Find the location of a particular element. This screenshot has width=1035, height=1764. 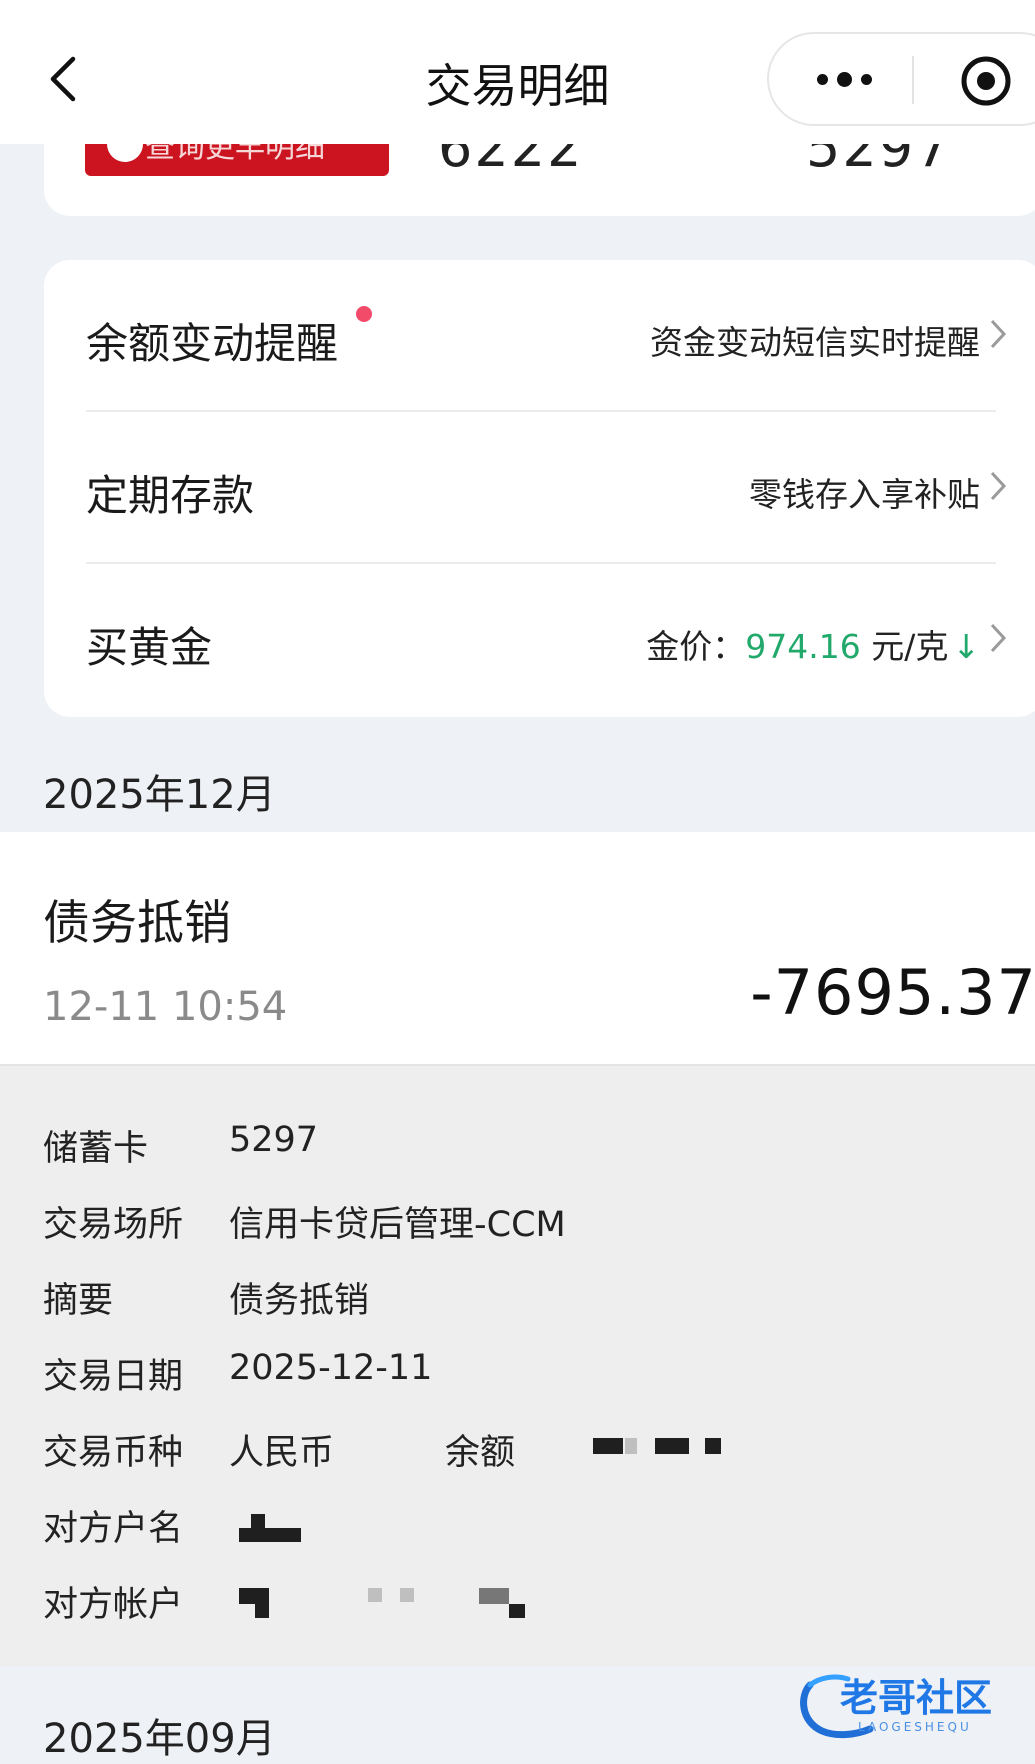

detail-card: 储蓄卡 5297 is located at coordinates (538, 1150).